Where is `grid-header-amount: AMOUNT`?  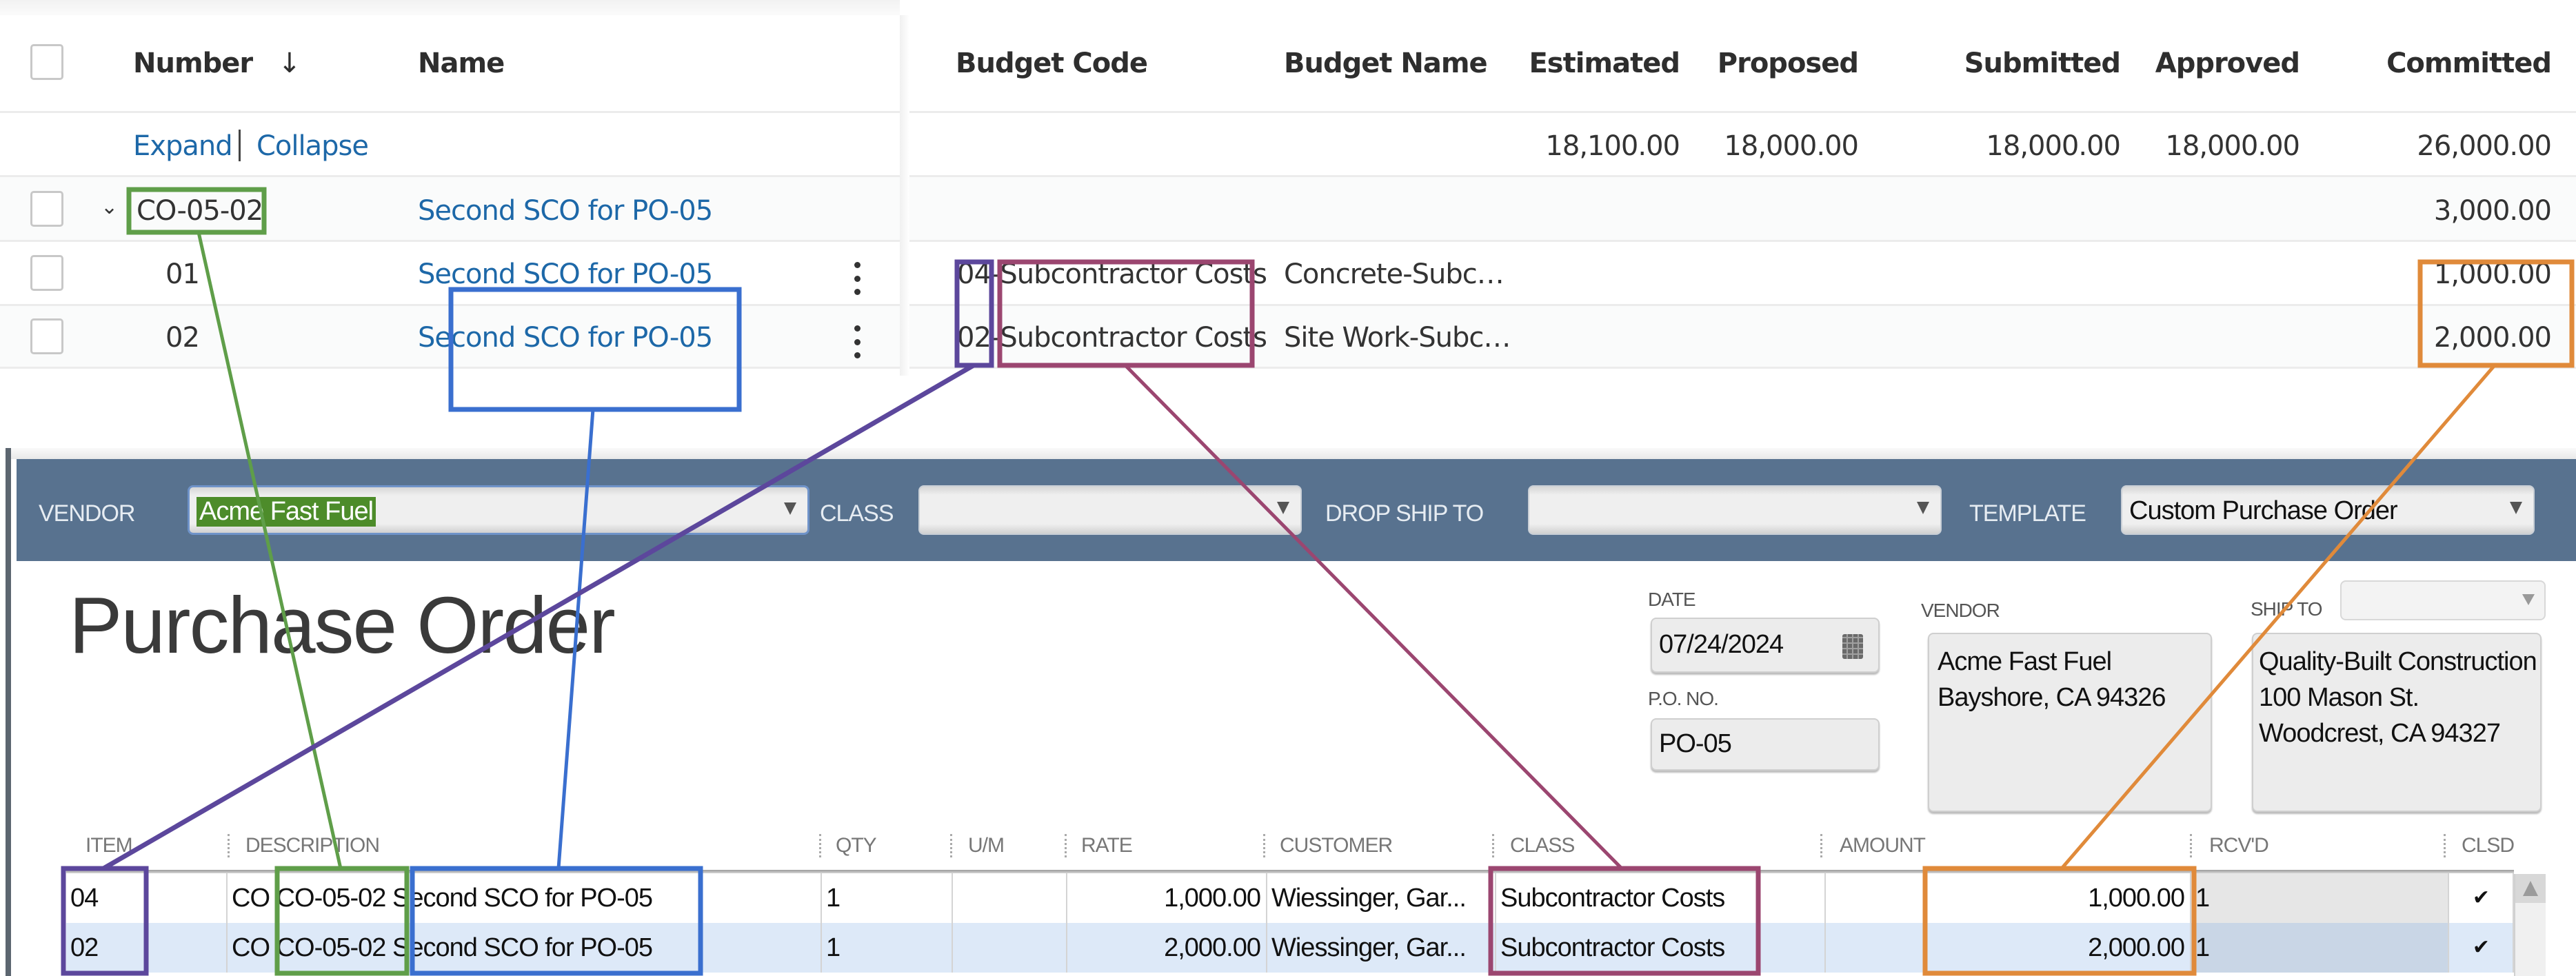 grid-header-amount: AMOUNT is located at coordinates (1883, 845).